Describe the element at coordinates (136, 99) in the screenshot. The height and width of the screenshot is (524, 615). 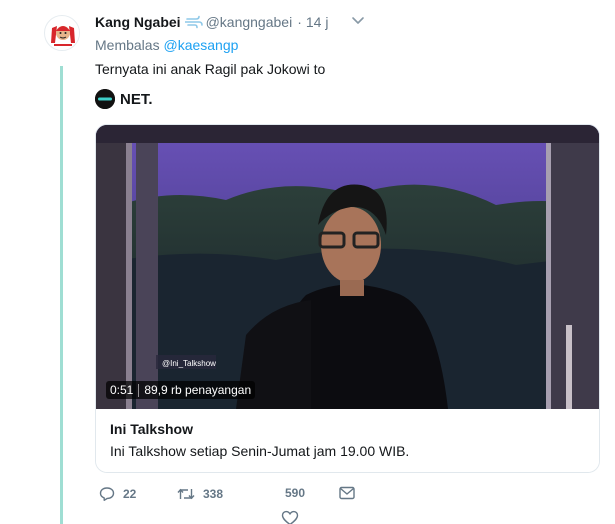
I see `media-source-label: NET.` at that location.